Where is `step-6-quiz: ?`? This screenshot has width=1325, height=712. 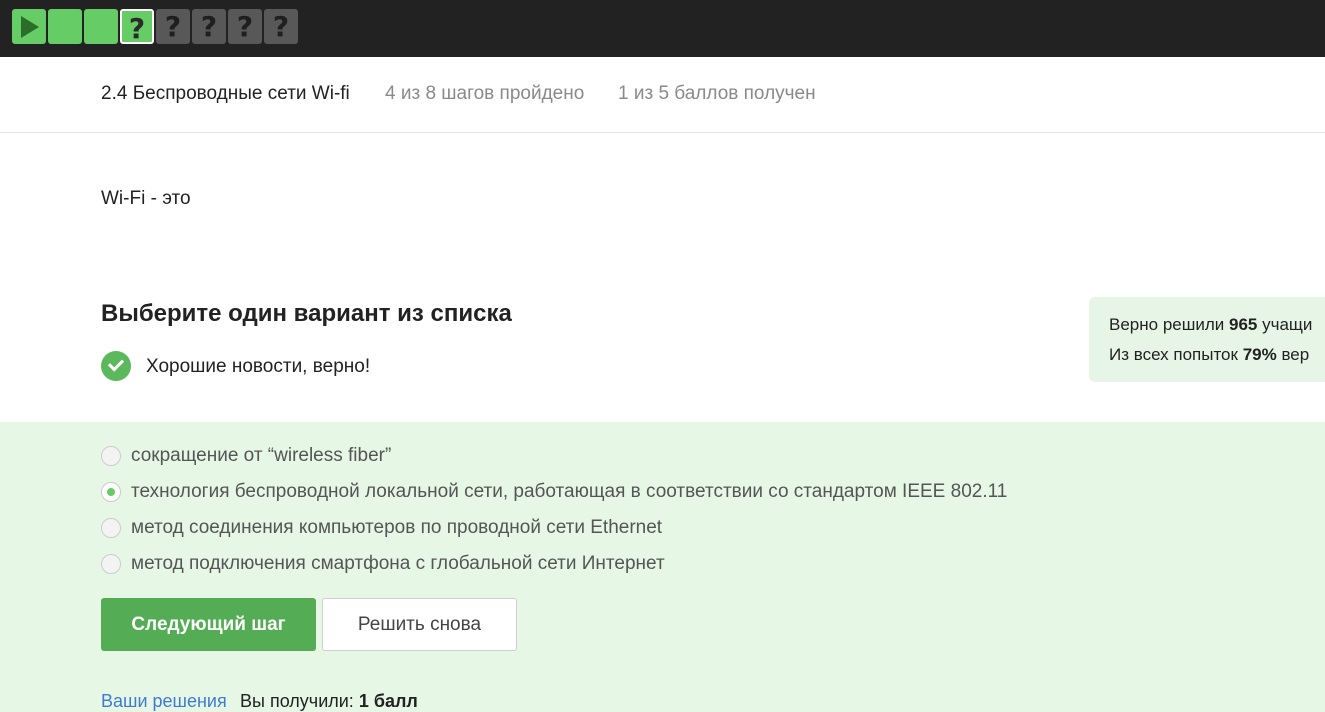
step-6-quiz: ? is located at coordinates (209, 26).